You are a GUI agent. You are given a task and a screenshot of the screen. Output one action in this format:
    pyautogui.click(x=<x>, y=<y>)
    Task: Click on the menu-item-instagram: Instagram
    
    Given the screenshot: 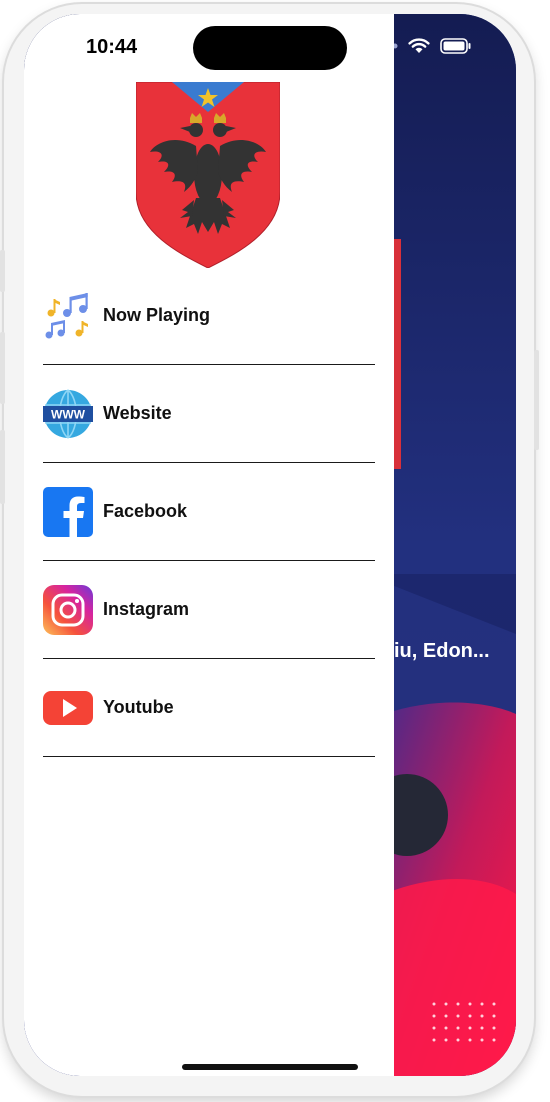 What is the action you would take?
    pyautogui.click(x=209, y=610)
    